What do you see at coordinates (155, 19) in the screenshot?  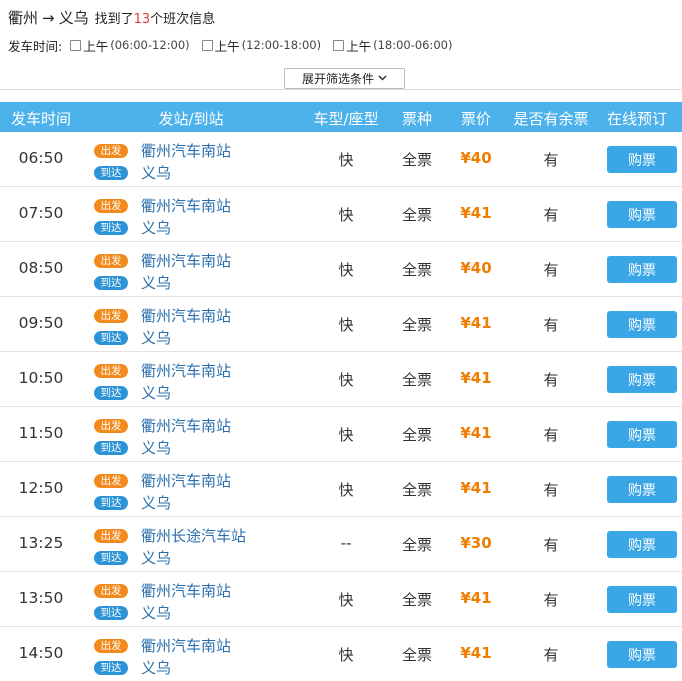 I see `result-count-text: 找到了13个班次信息` at bounding box center [155, 19].